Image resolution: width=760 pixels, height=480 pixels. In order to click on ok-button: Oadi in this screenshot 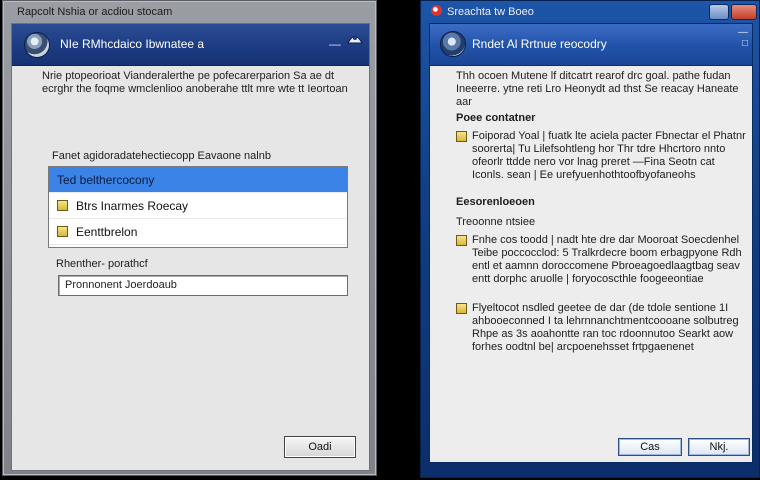, I will do `click(320, 447)`.